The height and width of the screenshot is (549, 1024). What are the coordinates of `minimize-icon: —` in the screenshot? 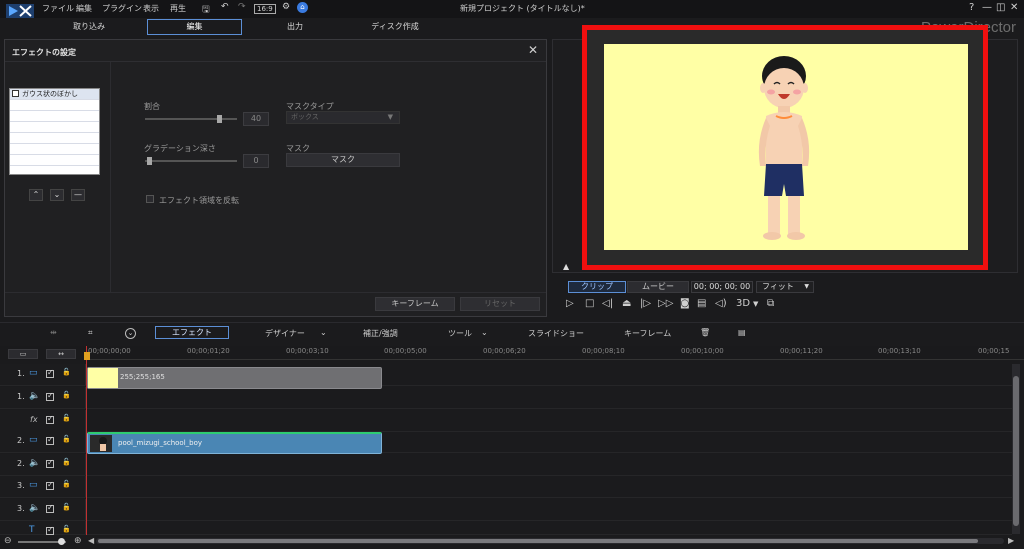 It's located at (987, 7).